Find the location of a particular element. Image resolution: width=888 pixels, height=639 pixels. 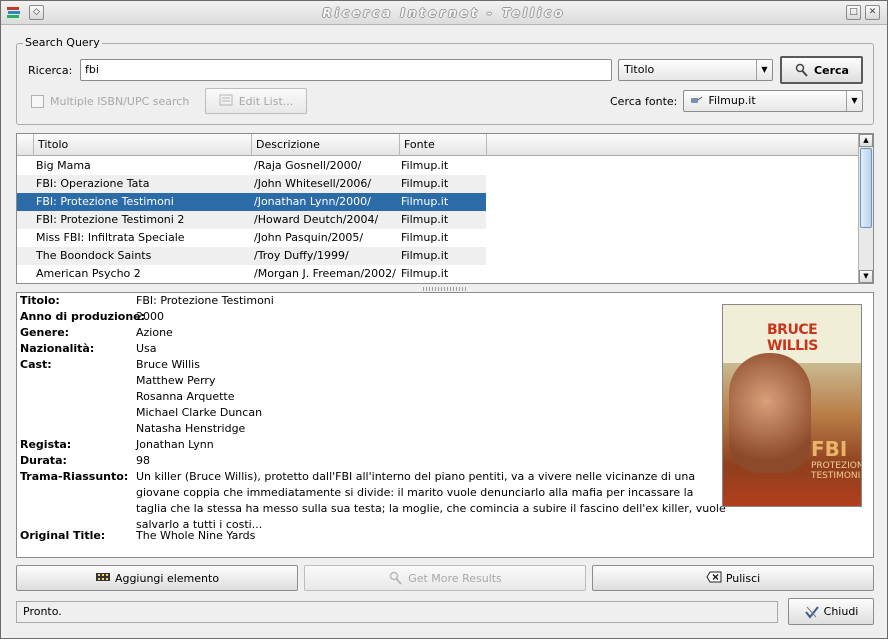

close-window-button: ✕ is located at coordinates (872, 12).